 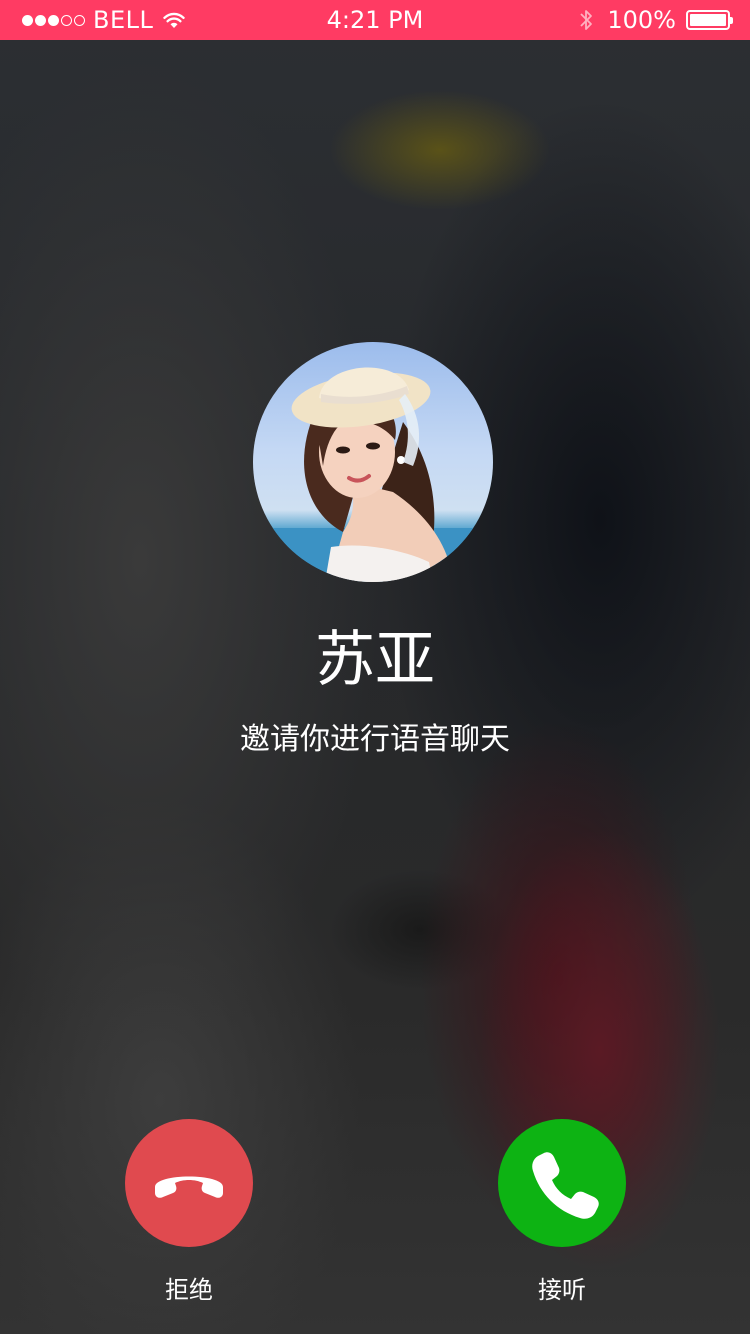 I want to click on wifi-icon, so click(x=174, y=20).